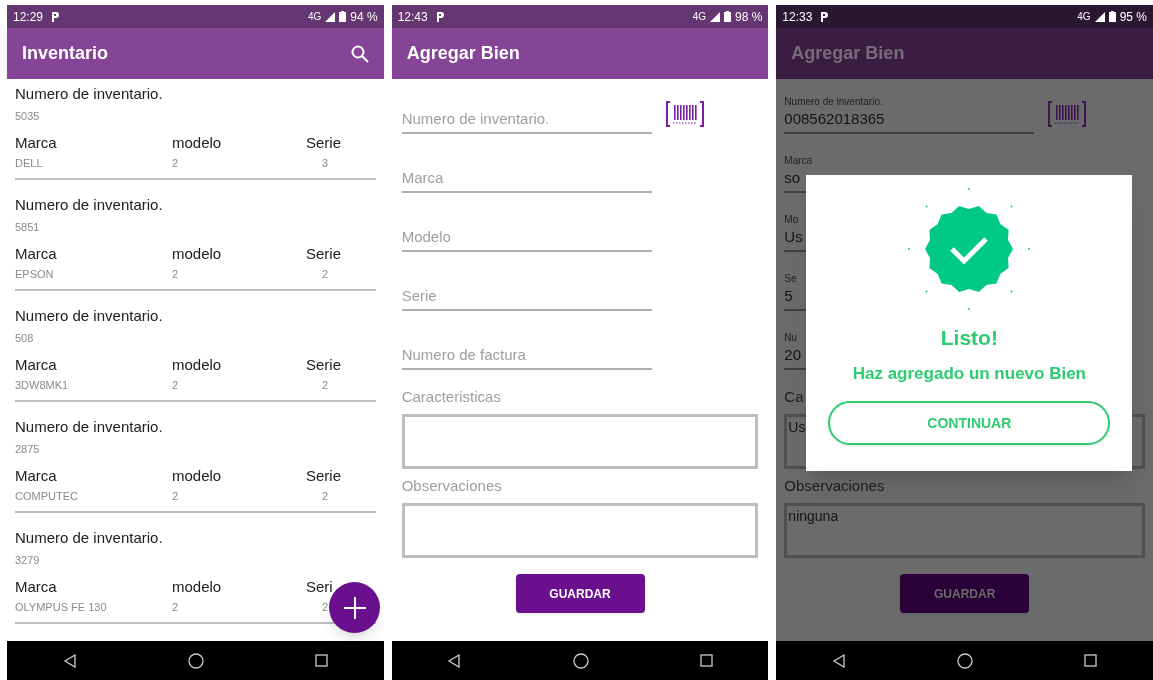 This screenshot has width=1153, height=680. I want to click on text-field: Serie, so click(526, 298).